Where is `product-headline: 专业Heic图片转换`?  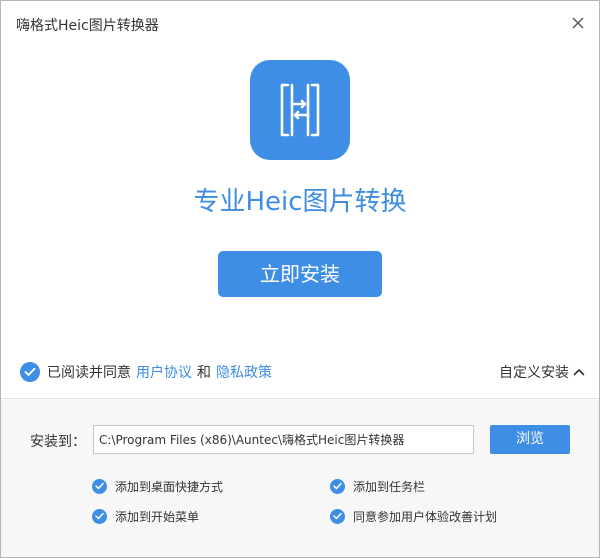 product-headline: 专业Heic图片转换 is located at coordinates (300, 202).